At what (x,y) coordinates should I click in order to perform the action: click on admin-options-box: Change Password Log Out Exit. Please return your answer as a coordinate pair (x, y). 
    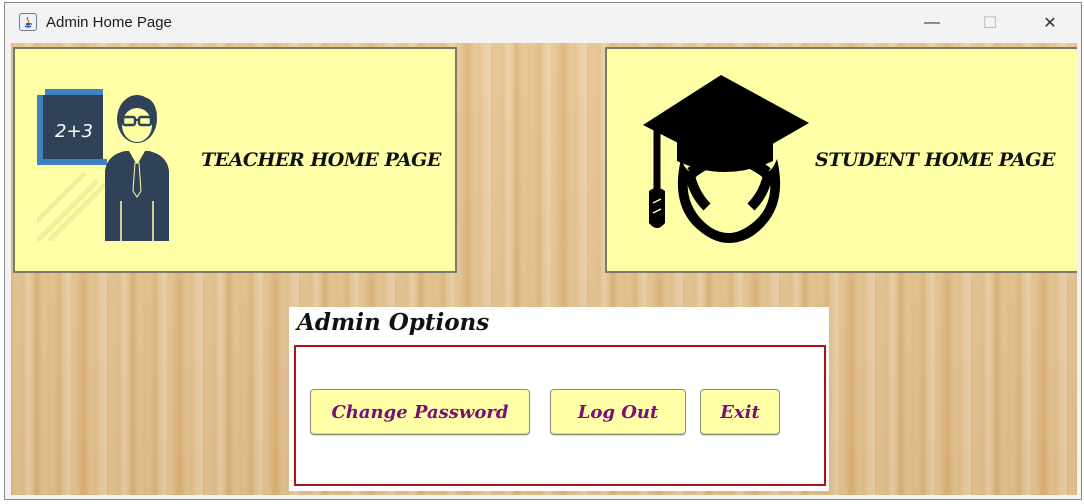
    Looking at the image, I should click on (560, 415).